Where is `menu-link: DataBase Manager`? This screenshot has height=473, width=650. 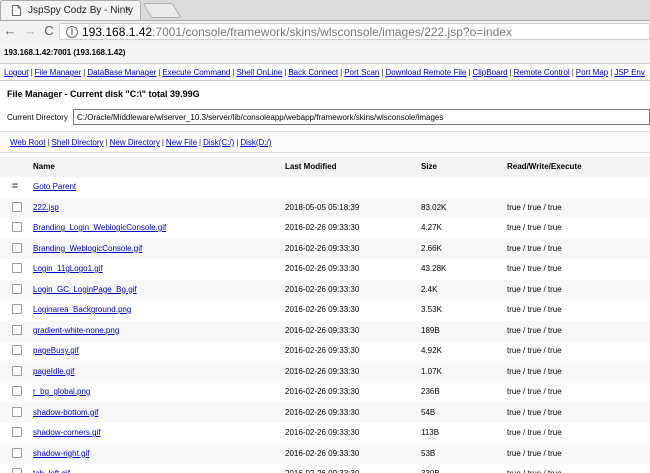
menu-link: DataBase Manager is located at coordinates (121, 72).